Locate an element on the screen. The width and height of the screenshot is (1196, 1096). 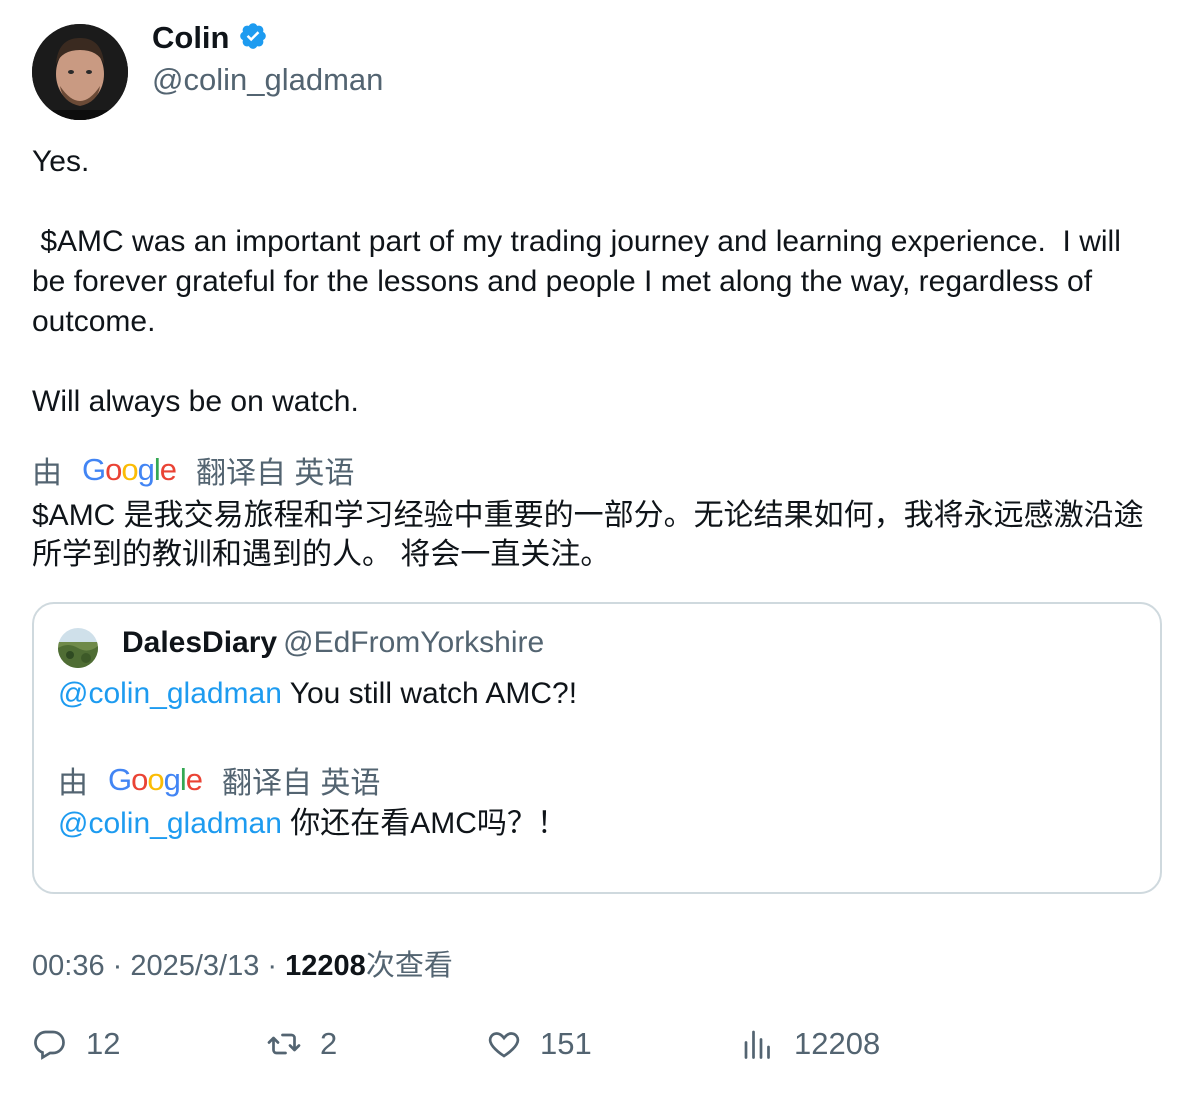
tweet-date: 2025/3/13 is located at coordinates (194, 966).